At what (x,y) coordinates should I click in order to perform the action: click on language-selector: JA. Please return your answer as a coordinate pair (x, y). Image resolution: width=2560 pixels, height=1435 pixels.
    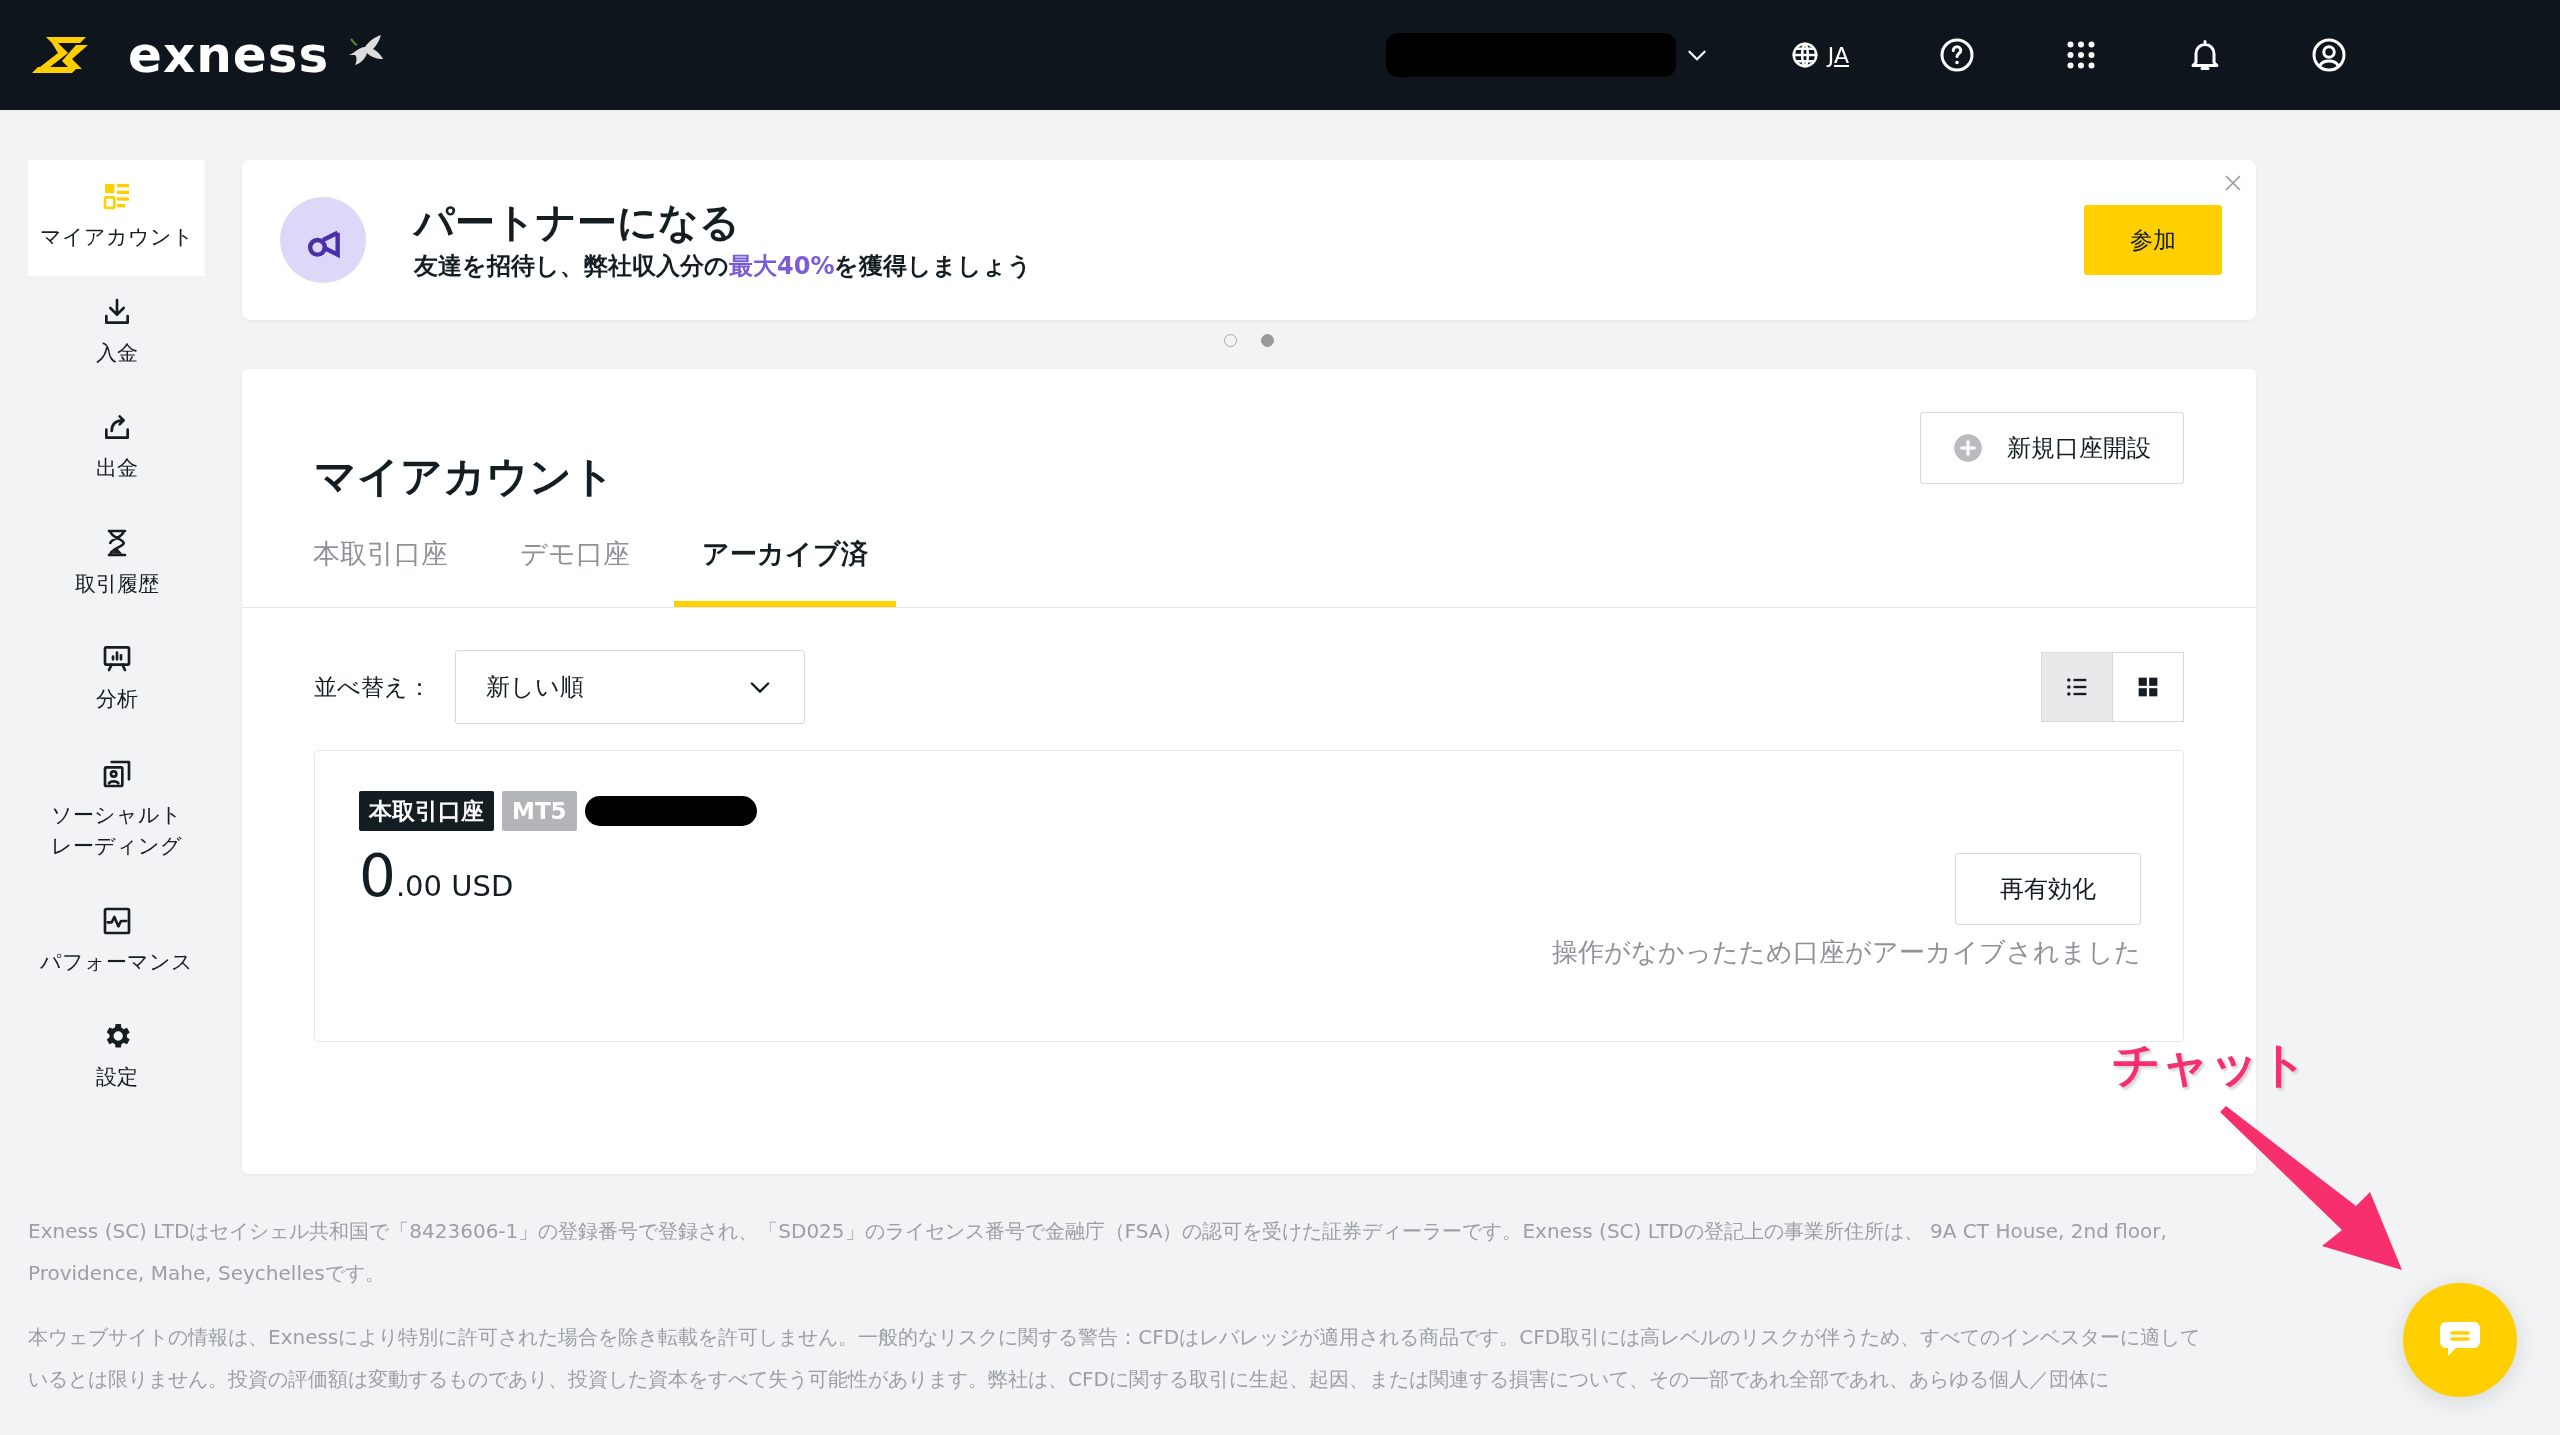
    Looking at the image, I should click on (1819, 55).